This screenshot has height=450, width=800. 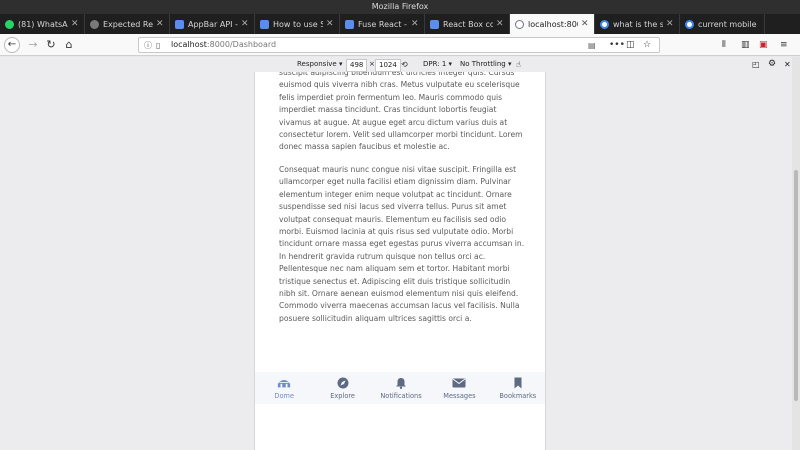 What do you see at coordinates (94, 24) in the screenshot?
I see `site-icon` at bounding box center [94, 24].